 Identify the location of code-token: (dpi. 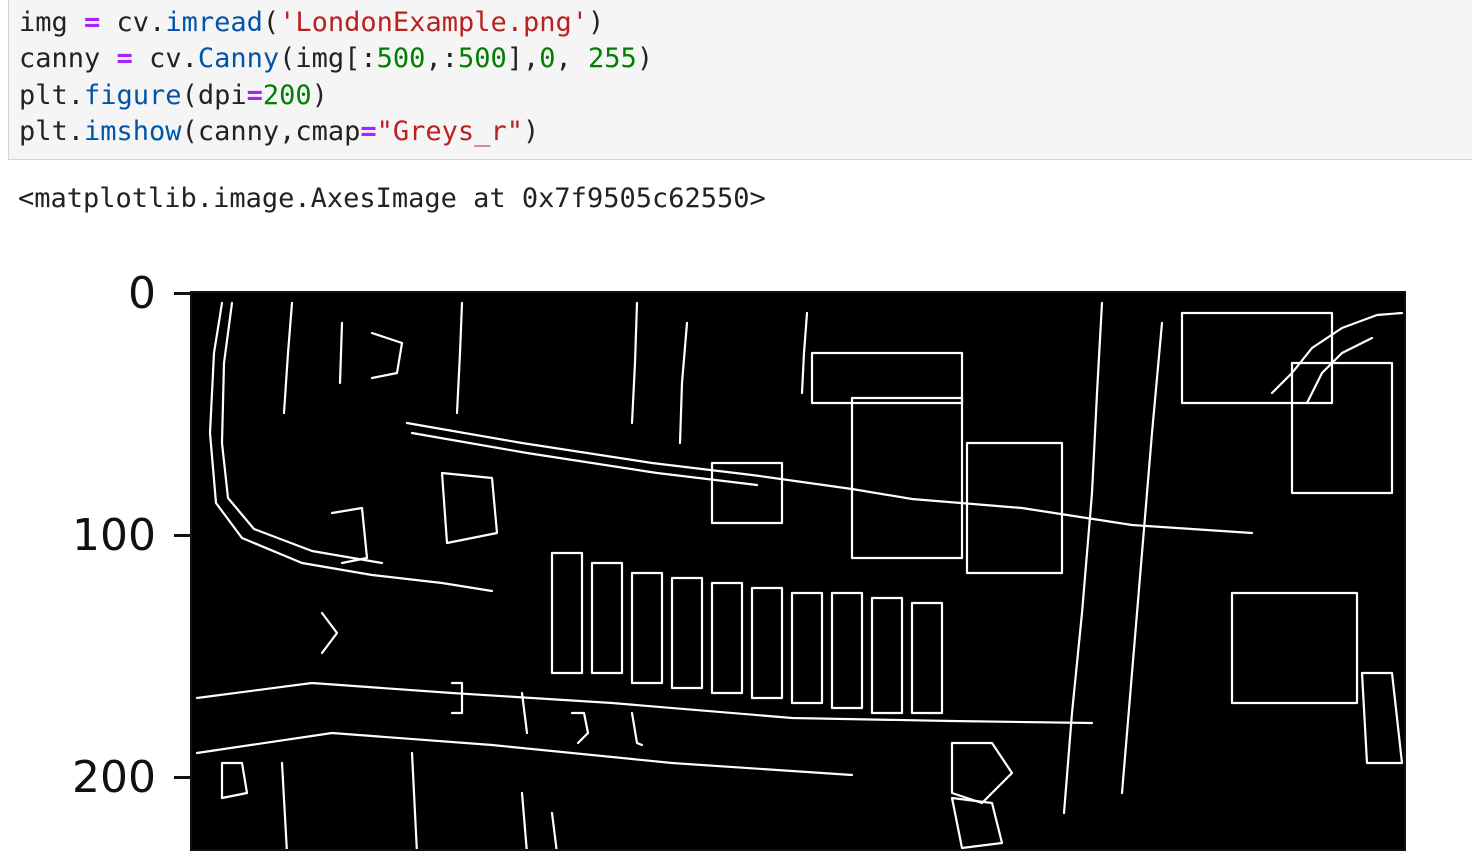
(214, 95).